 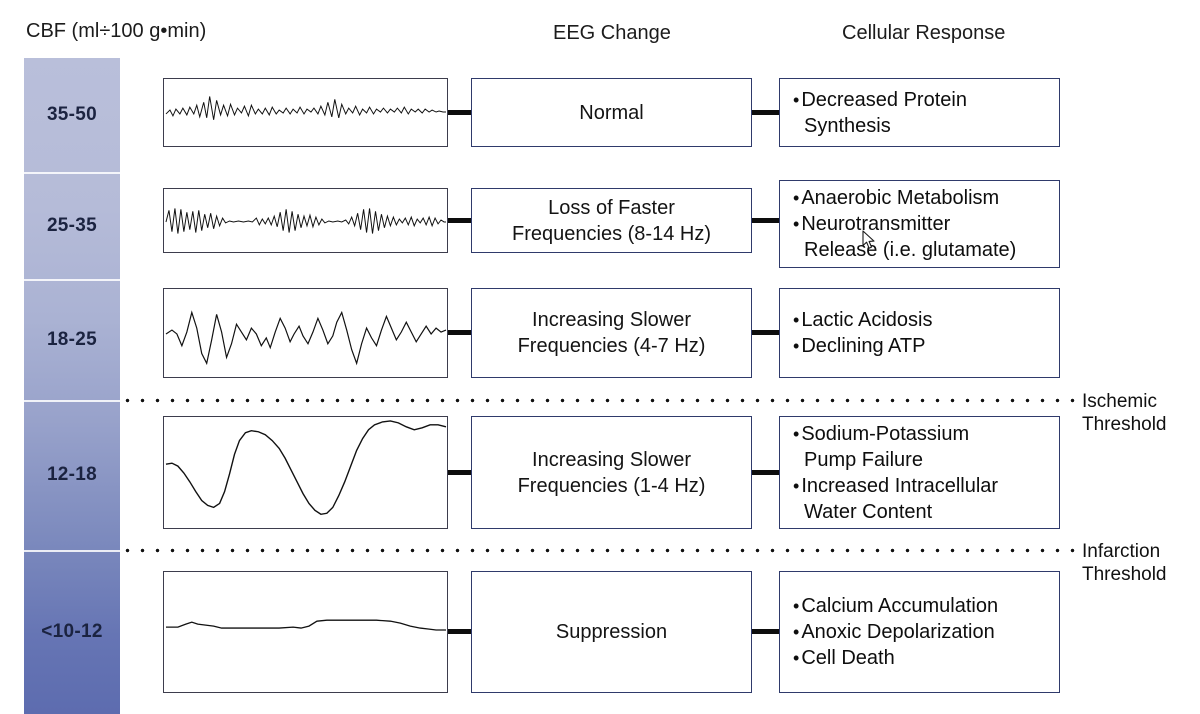 I want to click on cellular-bullet: Anoxic Depolarization, so click(x=893, y=632).